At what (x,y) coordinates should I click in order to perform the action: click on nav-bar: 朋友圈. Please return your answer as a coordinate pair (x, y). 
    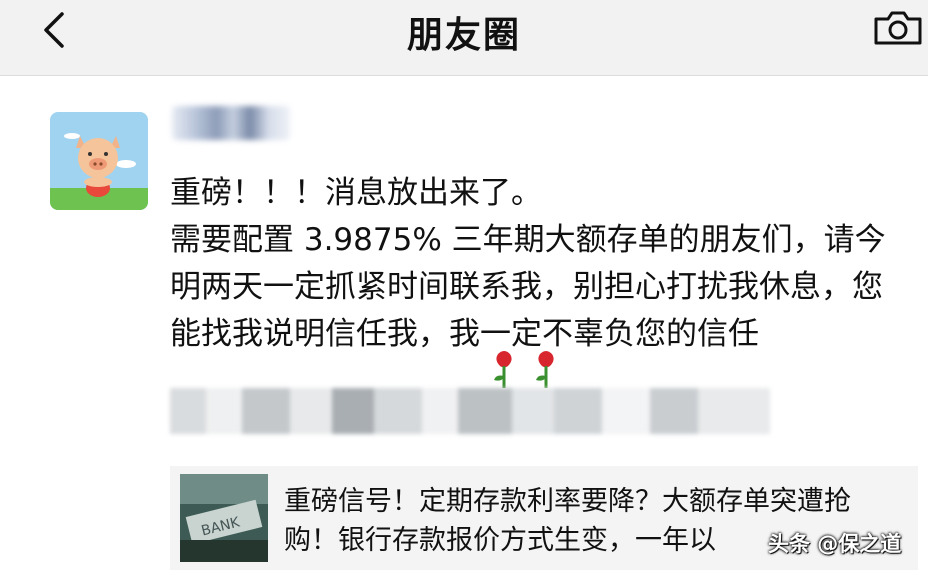
    Looking at the image, I should click on (464, 38).